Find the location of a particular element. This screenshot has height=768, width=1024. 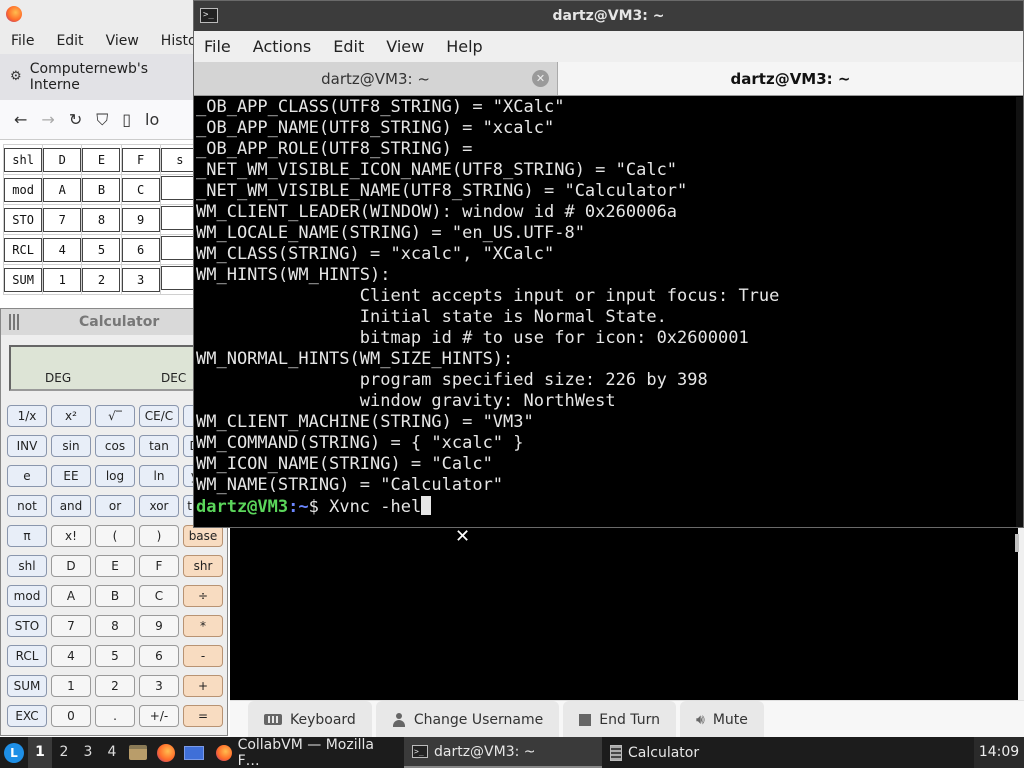

workspace-3: 3 is located at coordinates (88, 752).